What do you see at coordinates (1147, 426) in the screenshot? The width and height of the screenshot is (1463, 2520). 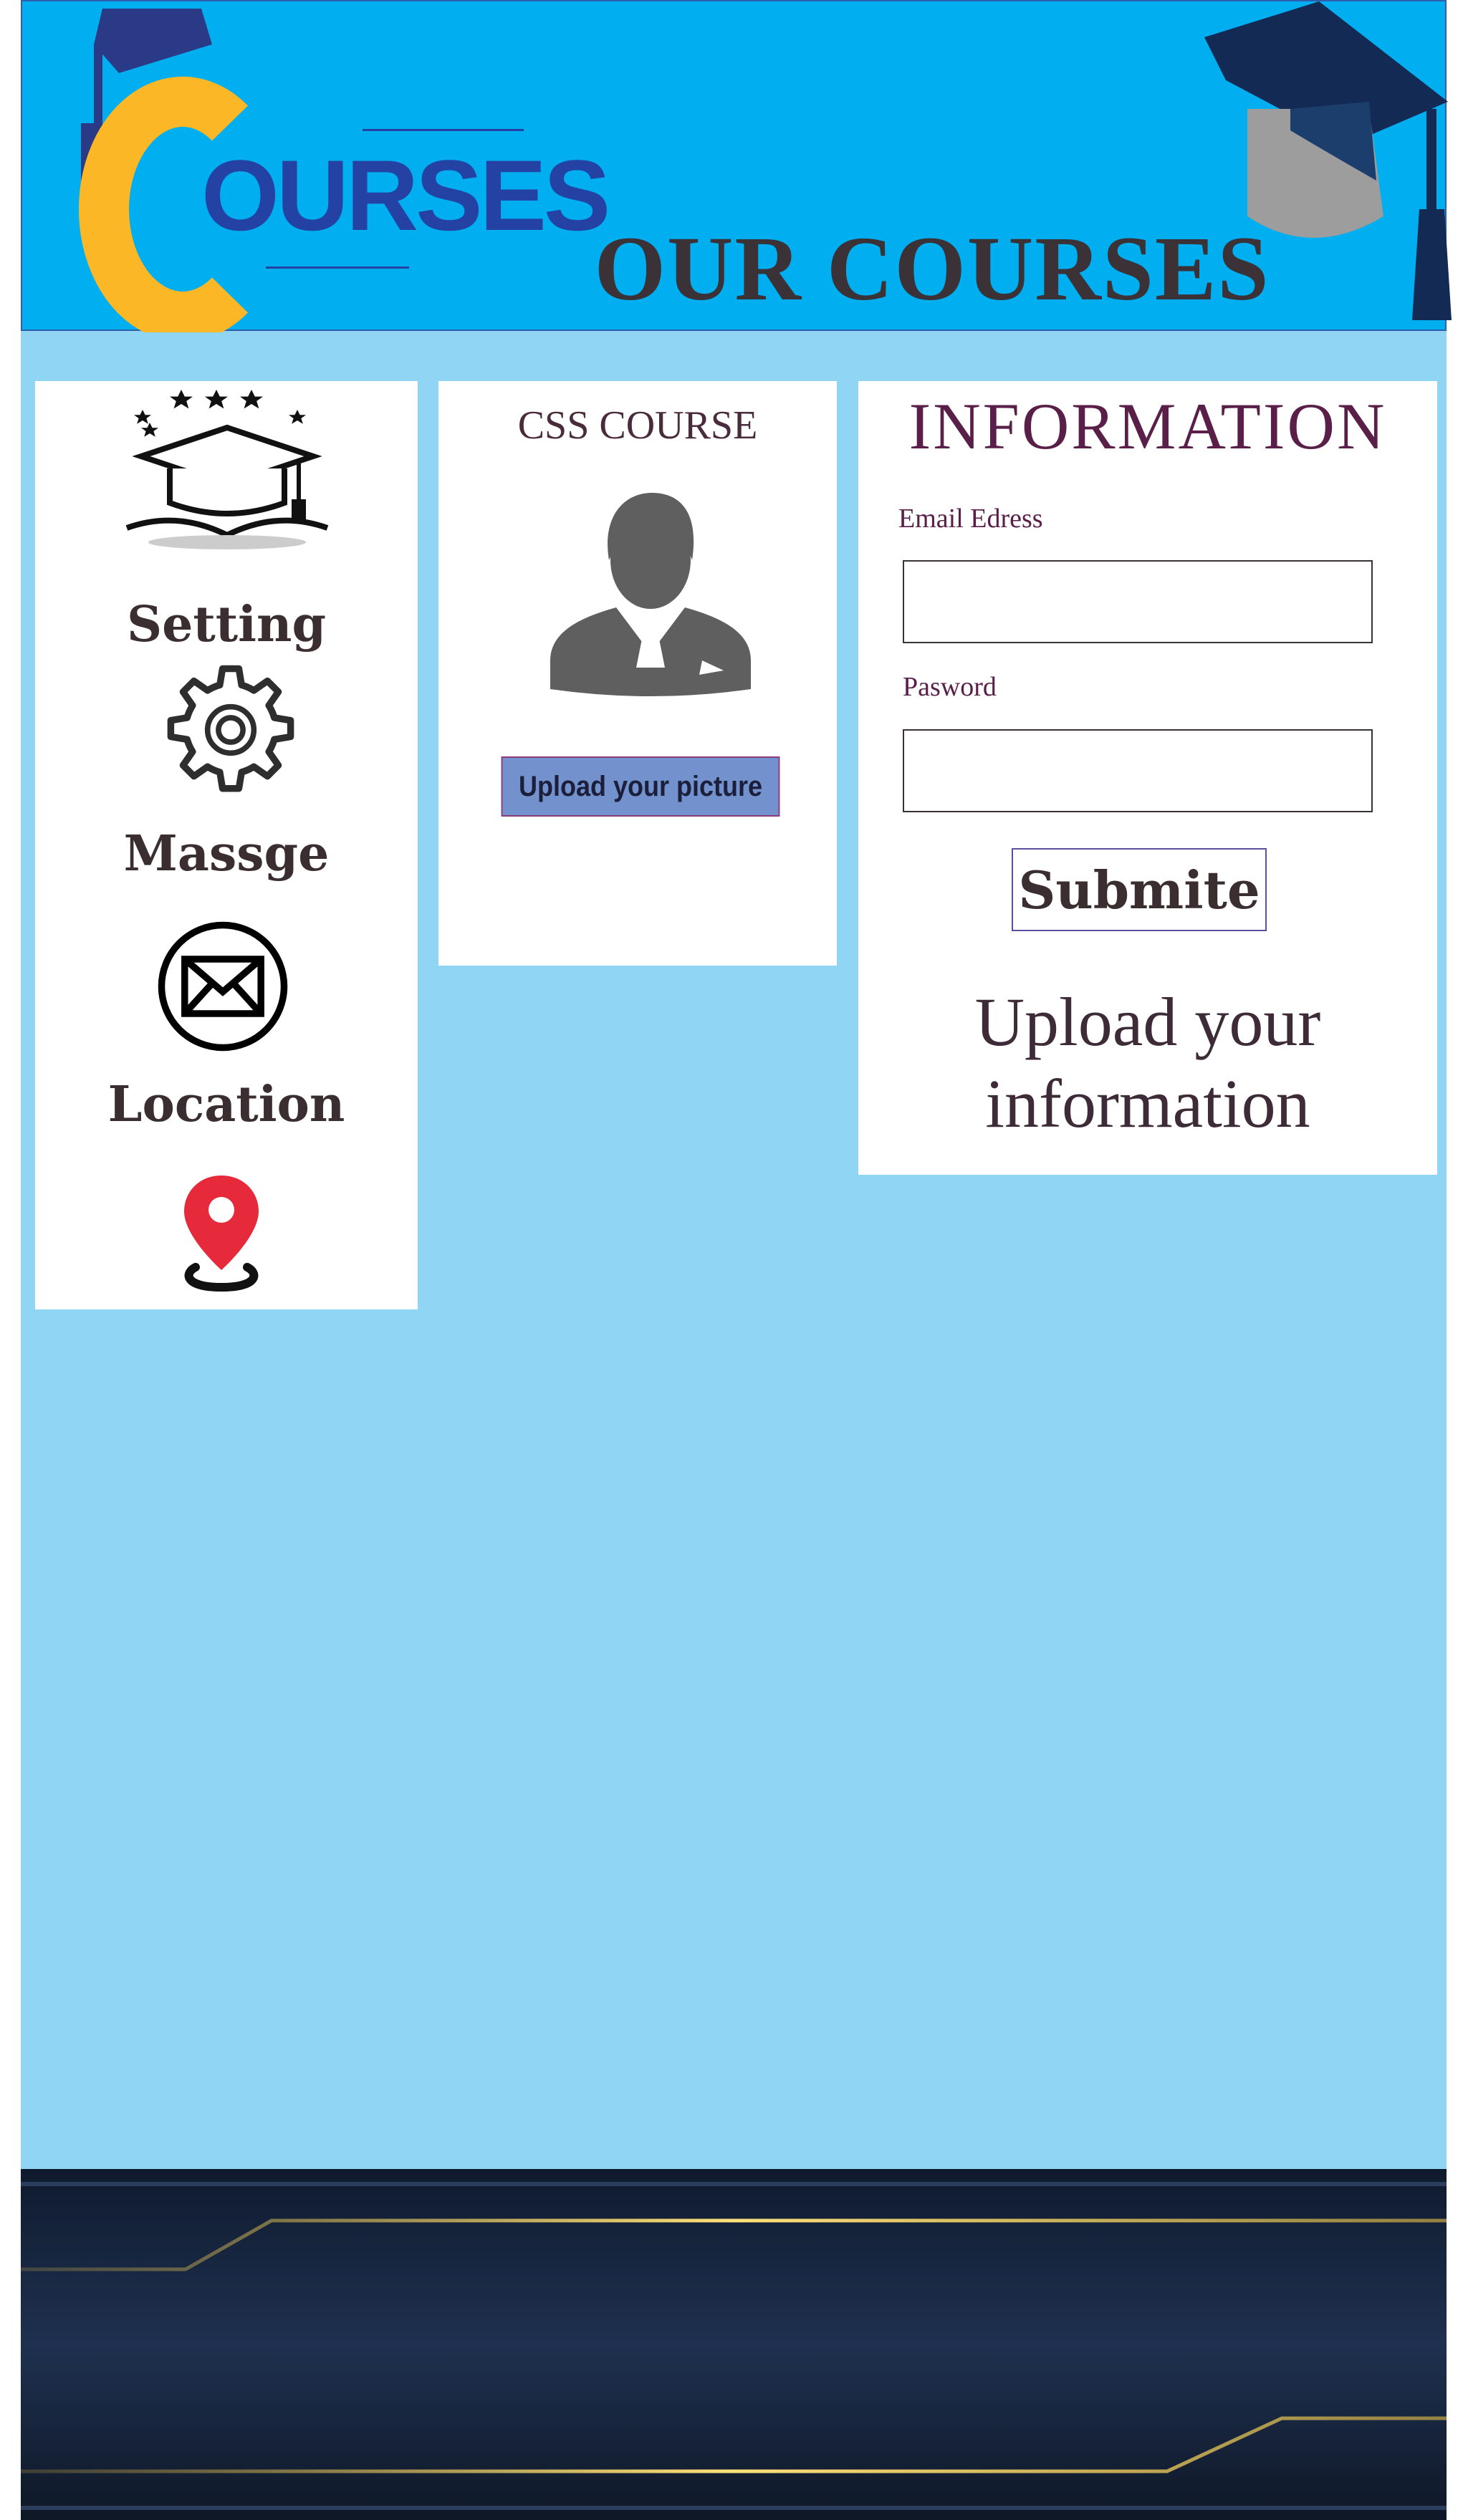 I see `information-title: INFORMATION` at bounding box center [1147, 426].